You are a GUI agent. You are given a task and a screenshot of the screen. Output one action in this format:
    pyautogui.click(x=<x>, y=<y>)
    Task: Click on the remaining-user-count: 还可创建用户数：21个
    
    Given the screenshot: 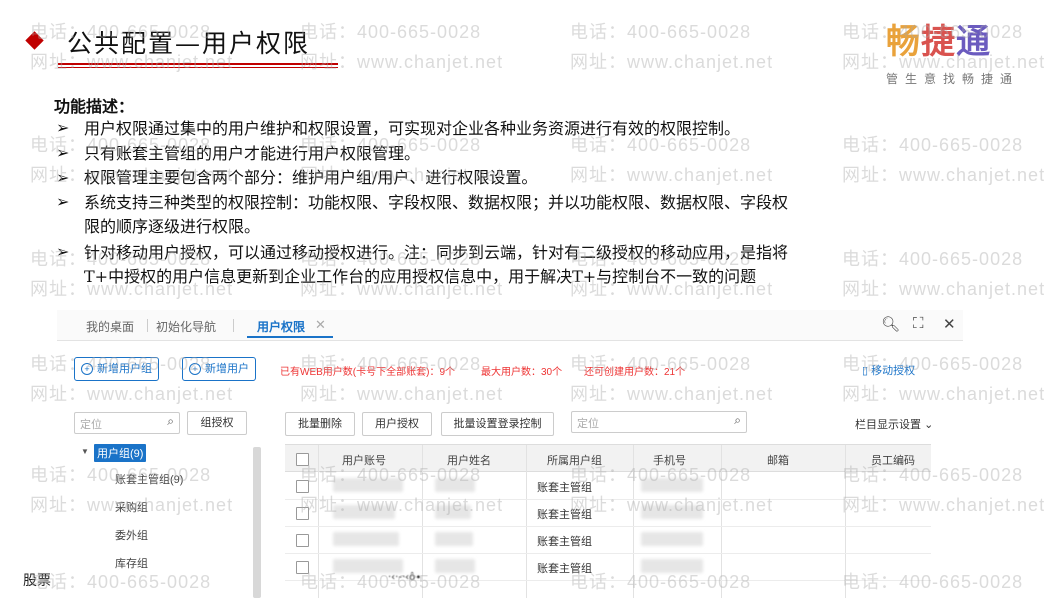 What is the action you would take?
    pyautogui.click(x=635, y=372)
    